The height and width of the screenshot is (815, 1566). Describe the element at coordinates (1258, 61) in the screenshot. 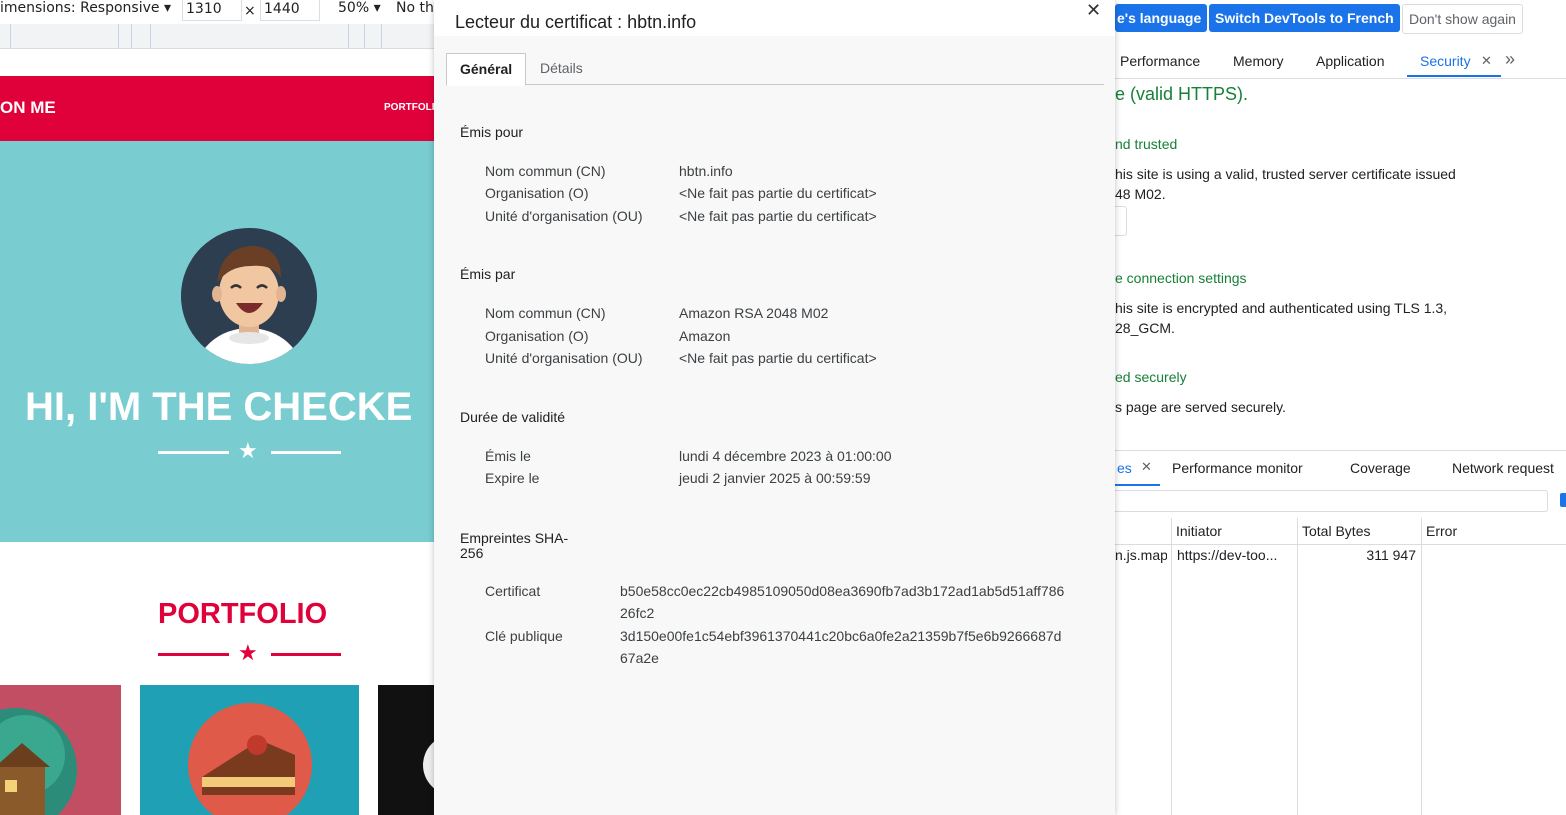

I see `tab-memory: Memory` at that location.